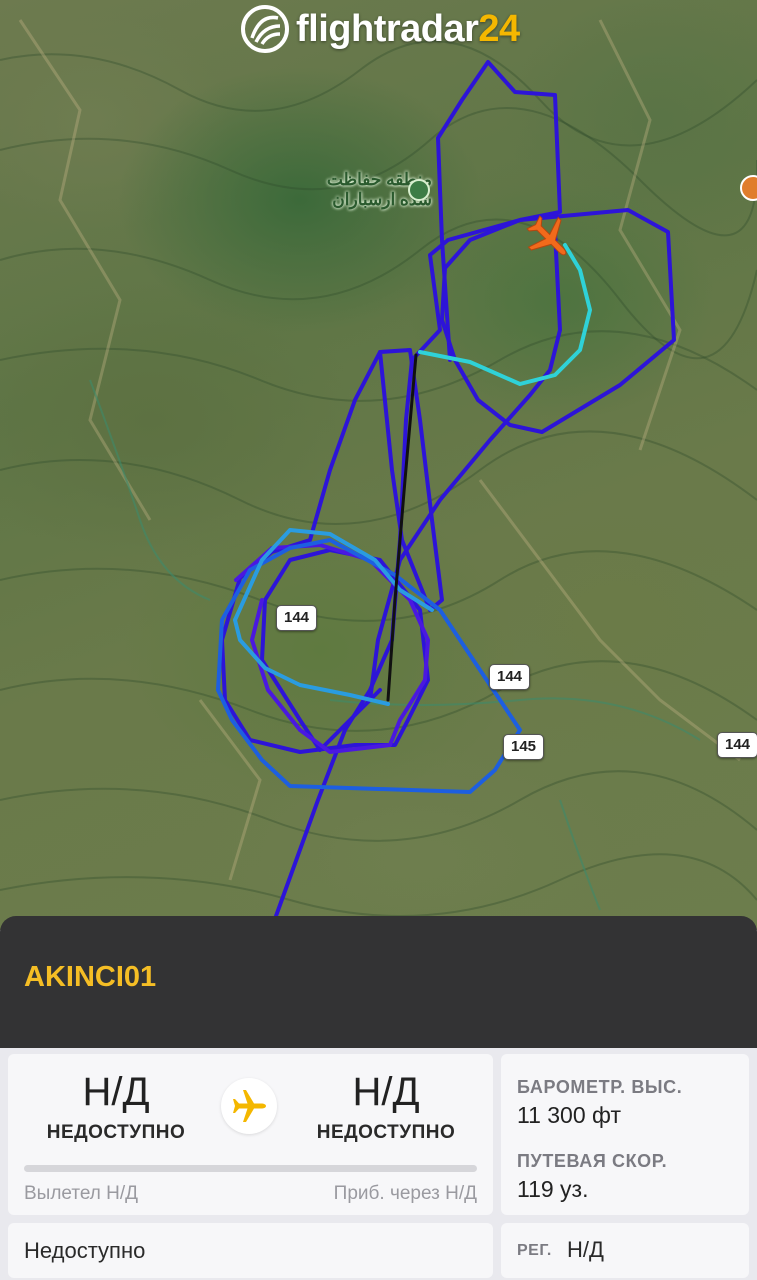 The height and width of the screenshot is (1280, 757). What do you see at coordinates (553, 1189) in the screenshot?
I see `ground-speed-value: 119 уз.` at bounding box center [553, 1189].